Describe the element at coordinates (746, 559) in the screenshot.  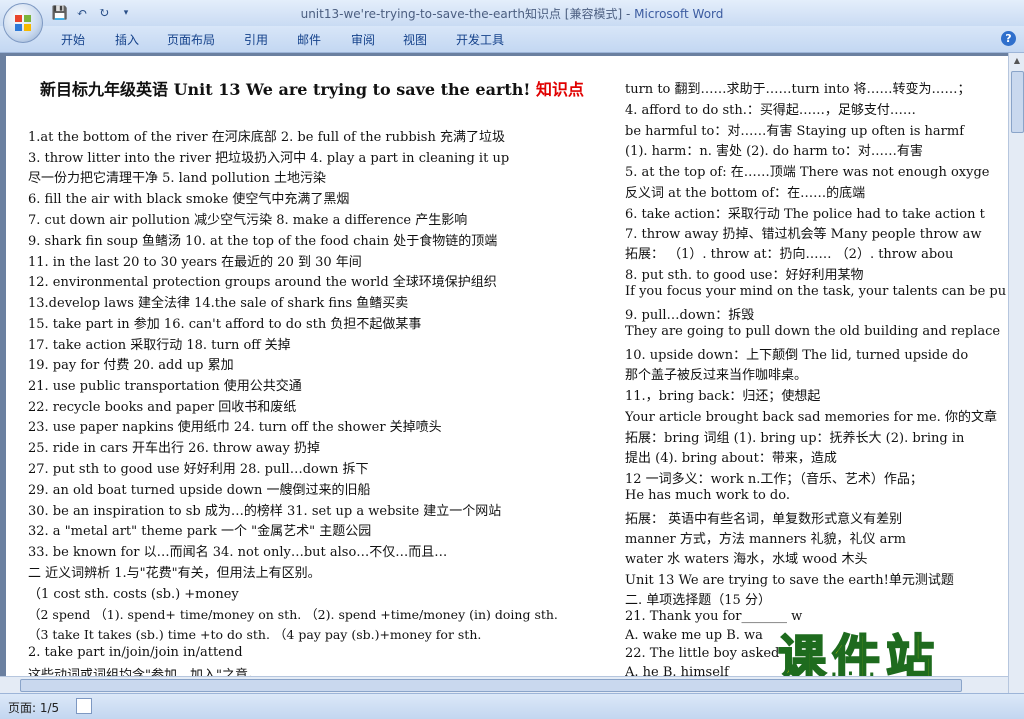
I see `list-item: water 水 waters 海水，水域 wood 木头` at that location.